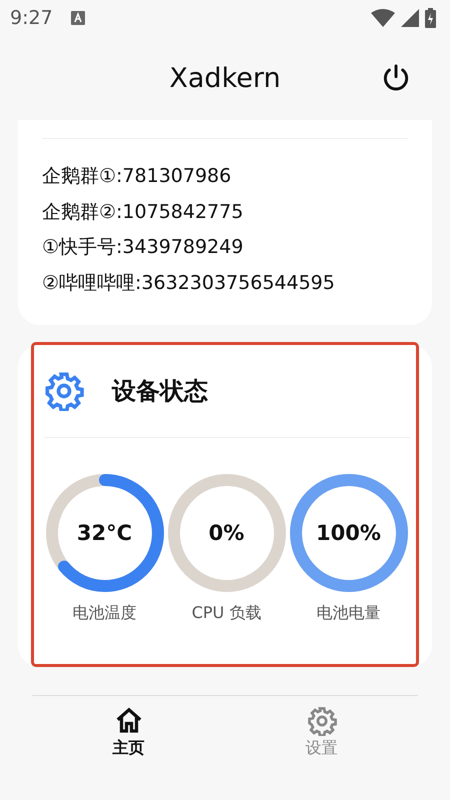 This screenshot has width=450, height=800. I want to click on contact-text: ①快手号:3439789249, so click(143, 247).